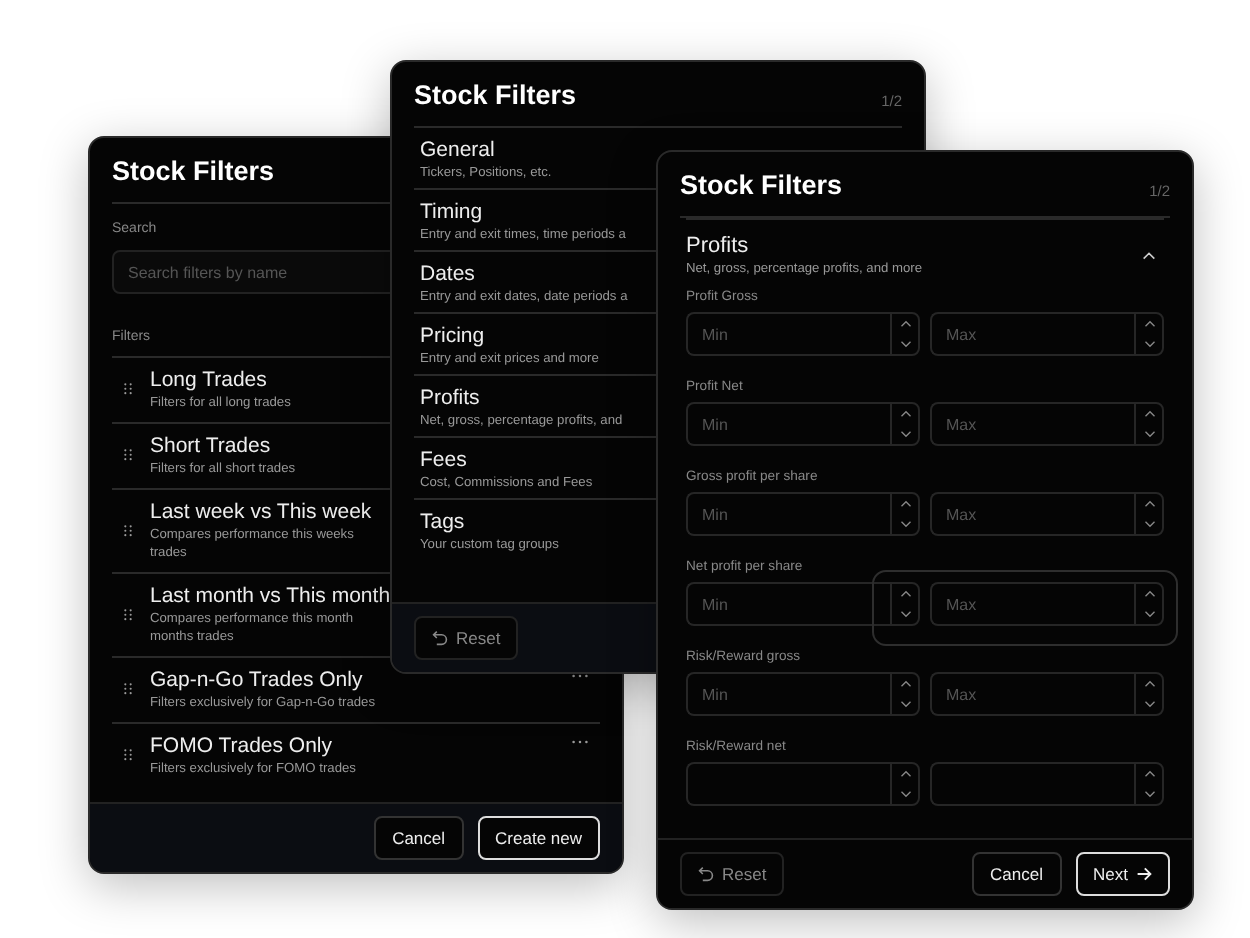 The height and width of the screenshot is (938, 1250). I want to click on chevron-up-icon, so click(1149, 255).